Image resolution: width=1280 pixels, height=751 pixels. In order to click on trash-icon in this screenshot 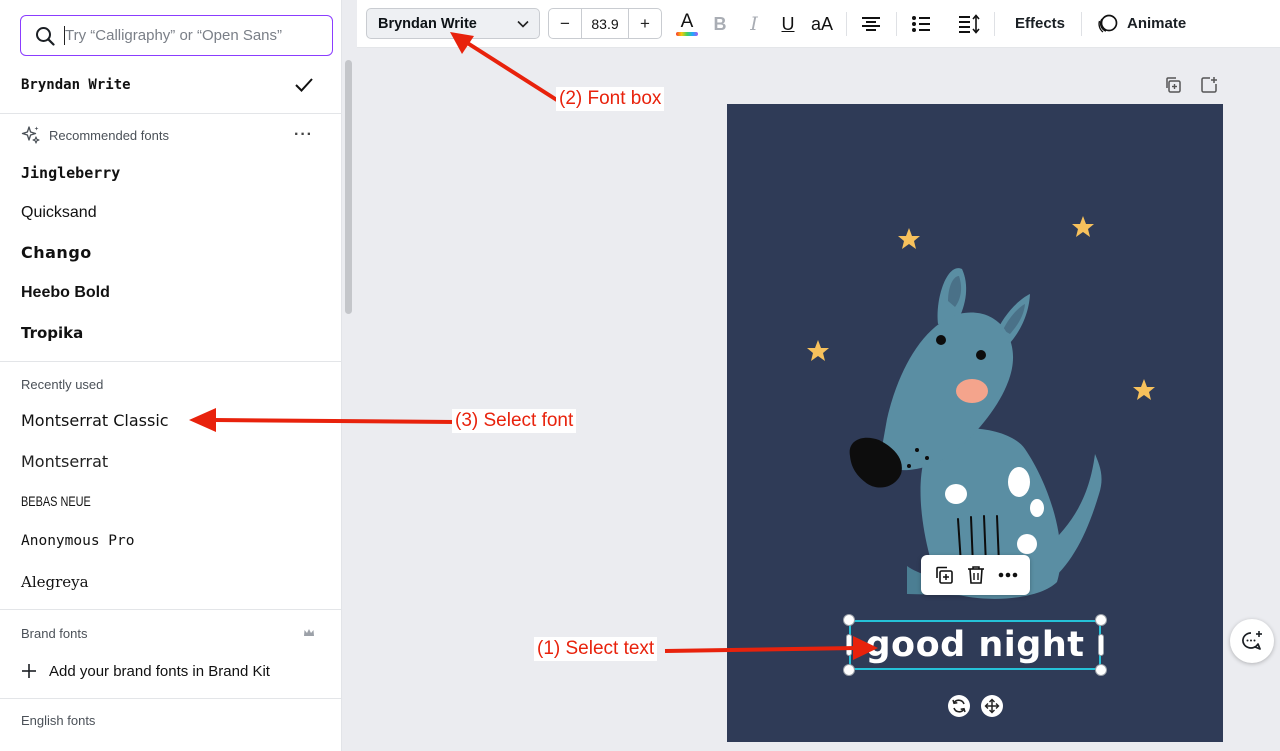, I will do `click(976, 575)`.